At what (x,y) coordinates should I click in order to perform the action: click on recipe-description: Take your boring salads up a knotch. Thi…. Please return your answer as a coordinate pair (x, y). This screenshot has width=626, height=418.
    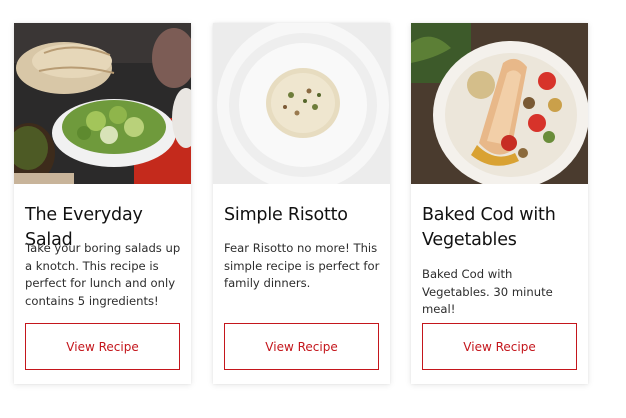
    Looking at the image, I should click on (103, 274).